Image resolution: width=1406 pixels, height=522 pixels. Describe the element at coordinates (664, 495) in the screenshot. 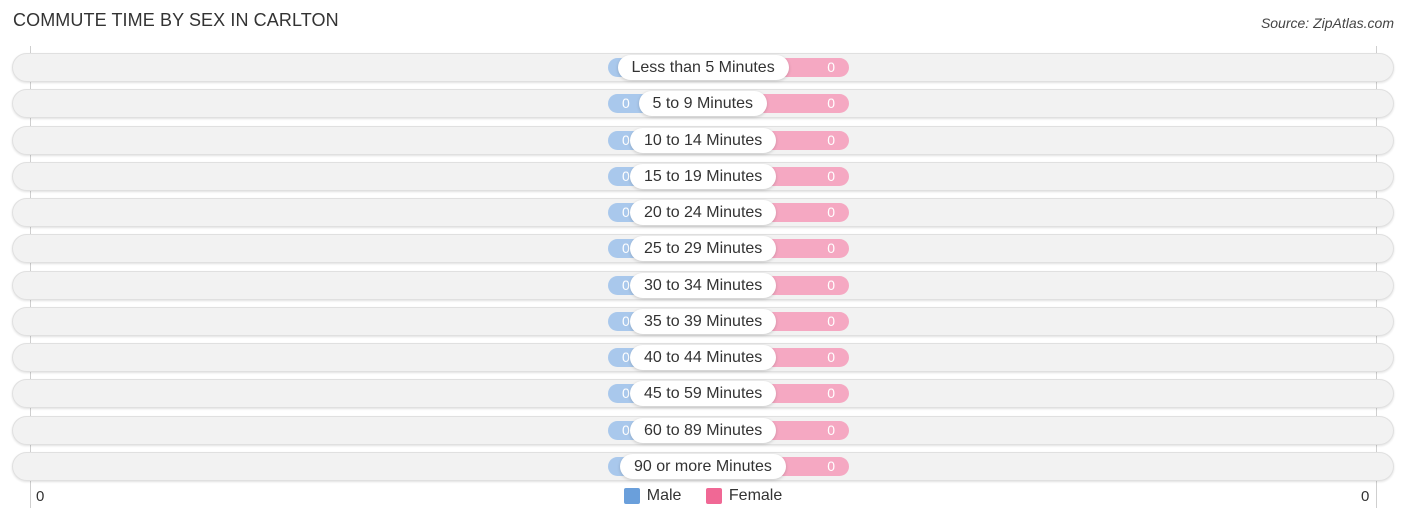

I see `legend-label-male: Male` at that location.